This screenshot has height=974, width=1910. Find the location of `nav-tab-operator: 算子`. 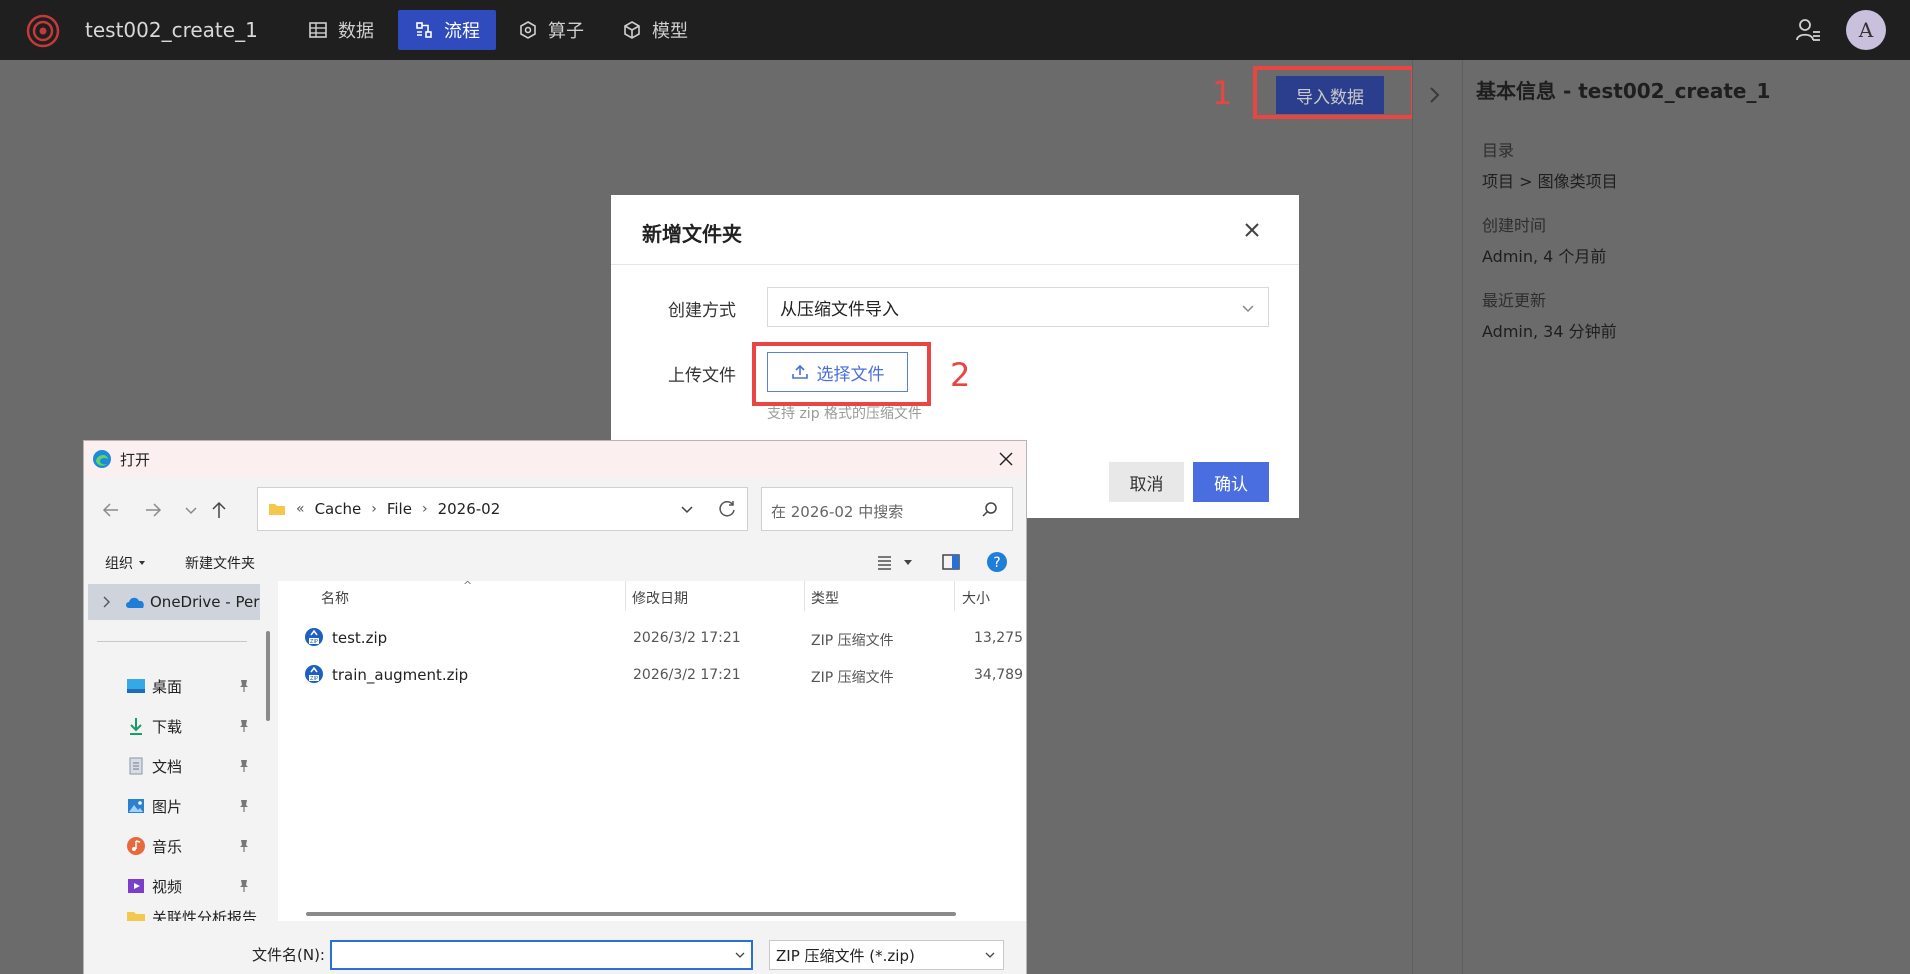

nav-tab-operator: 算子 is located at coordinates (551, 30).